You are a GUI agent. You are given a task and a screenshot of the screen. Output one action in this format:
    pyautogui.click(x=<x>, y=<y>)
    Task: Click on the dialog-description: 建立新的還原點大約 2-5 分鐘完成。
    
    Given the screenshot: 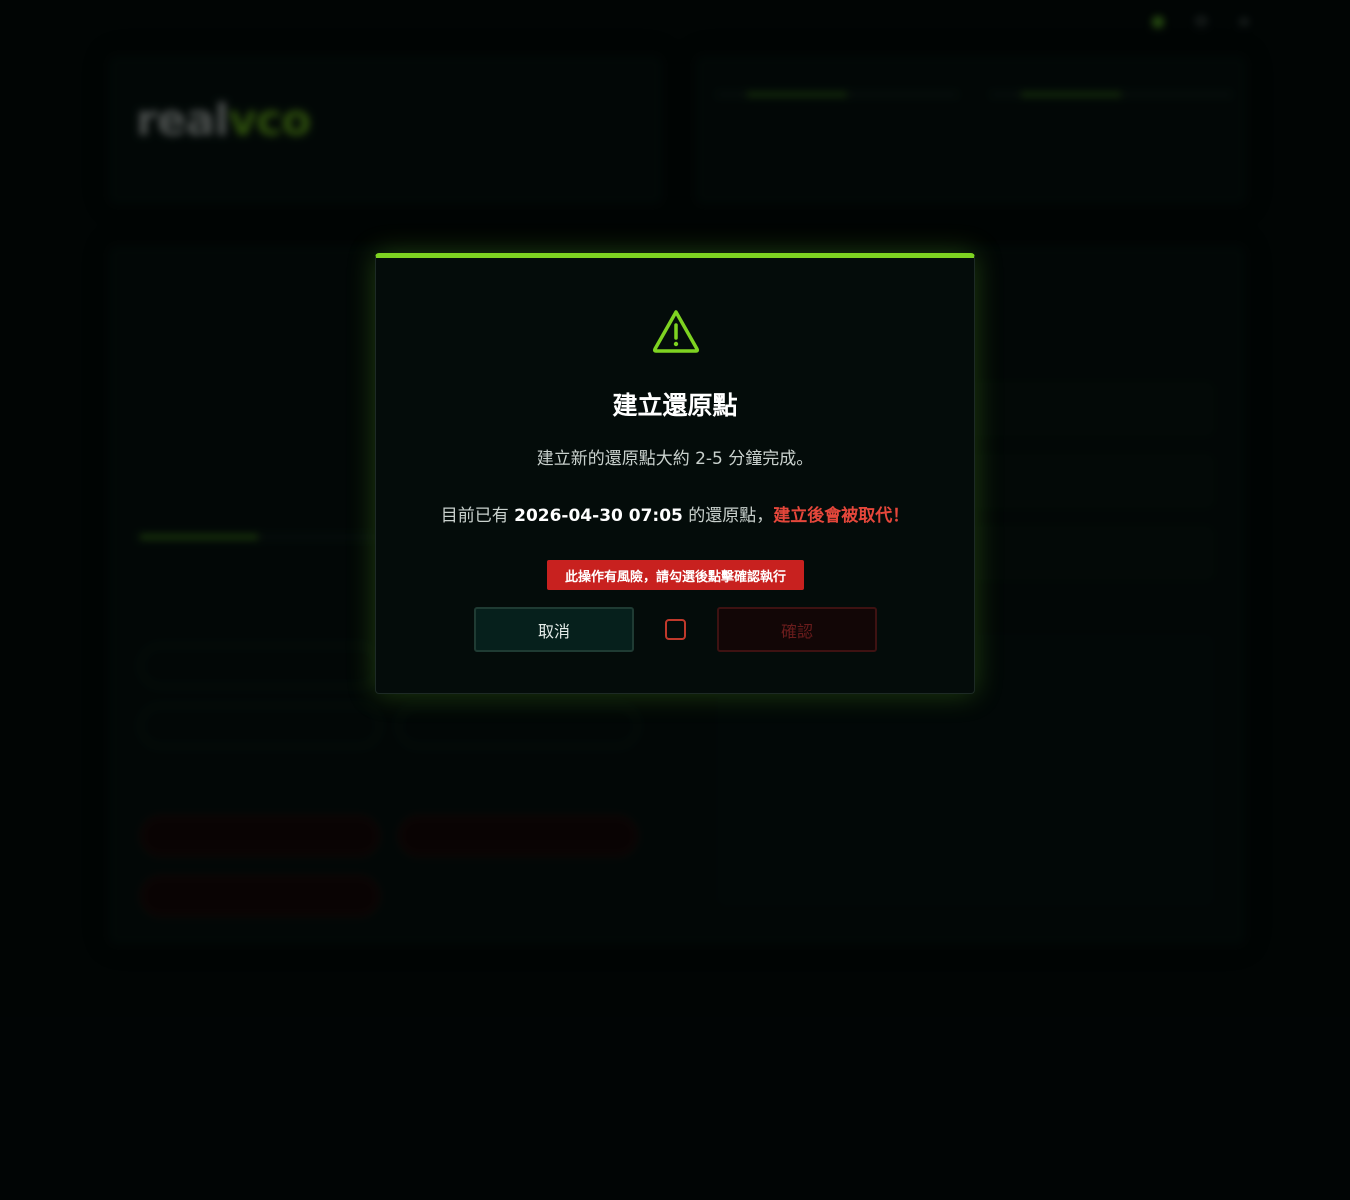 What is the action you would take?
    pyautogui.click(x=675, y=459)
    